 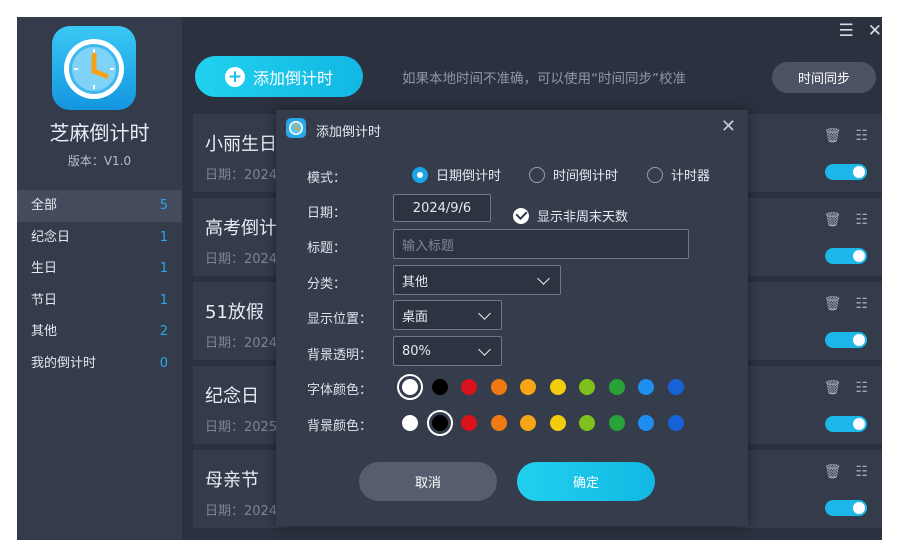 I want to click on title-input: 输入标题, so click(x=541, y=244).